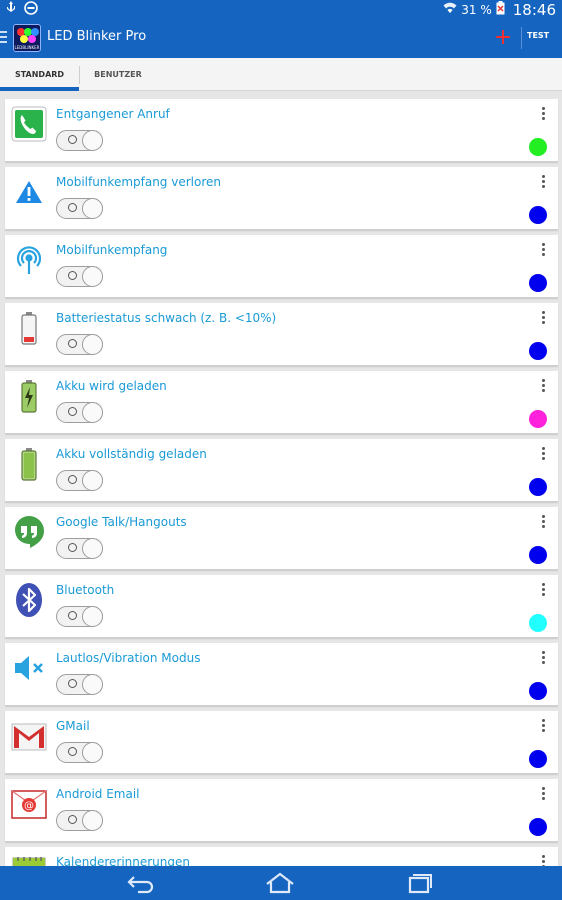  I want to click on mute-icon, so click(29, 668).